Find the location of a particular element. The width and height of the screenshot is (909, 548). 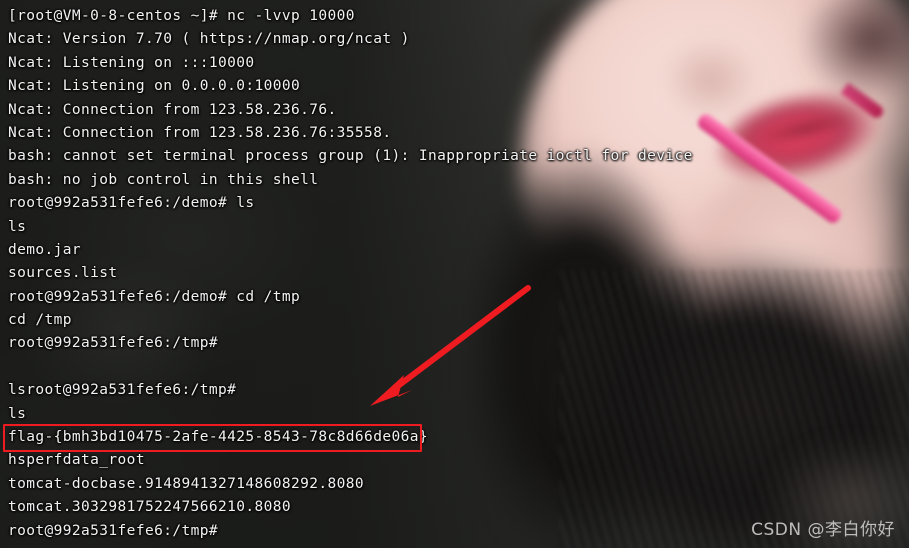

terminal-line: cd /tmp is located at coordinates (40, 320).